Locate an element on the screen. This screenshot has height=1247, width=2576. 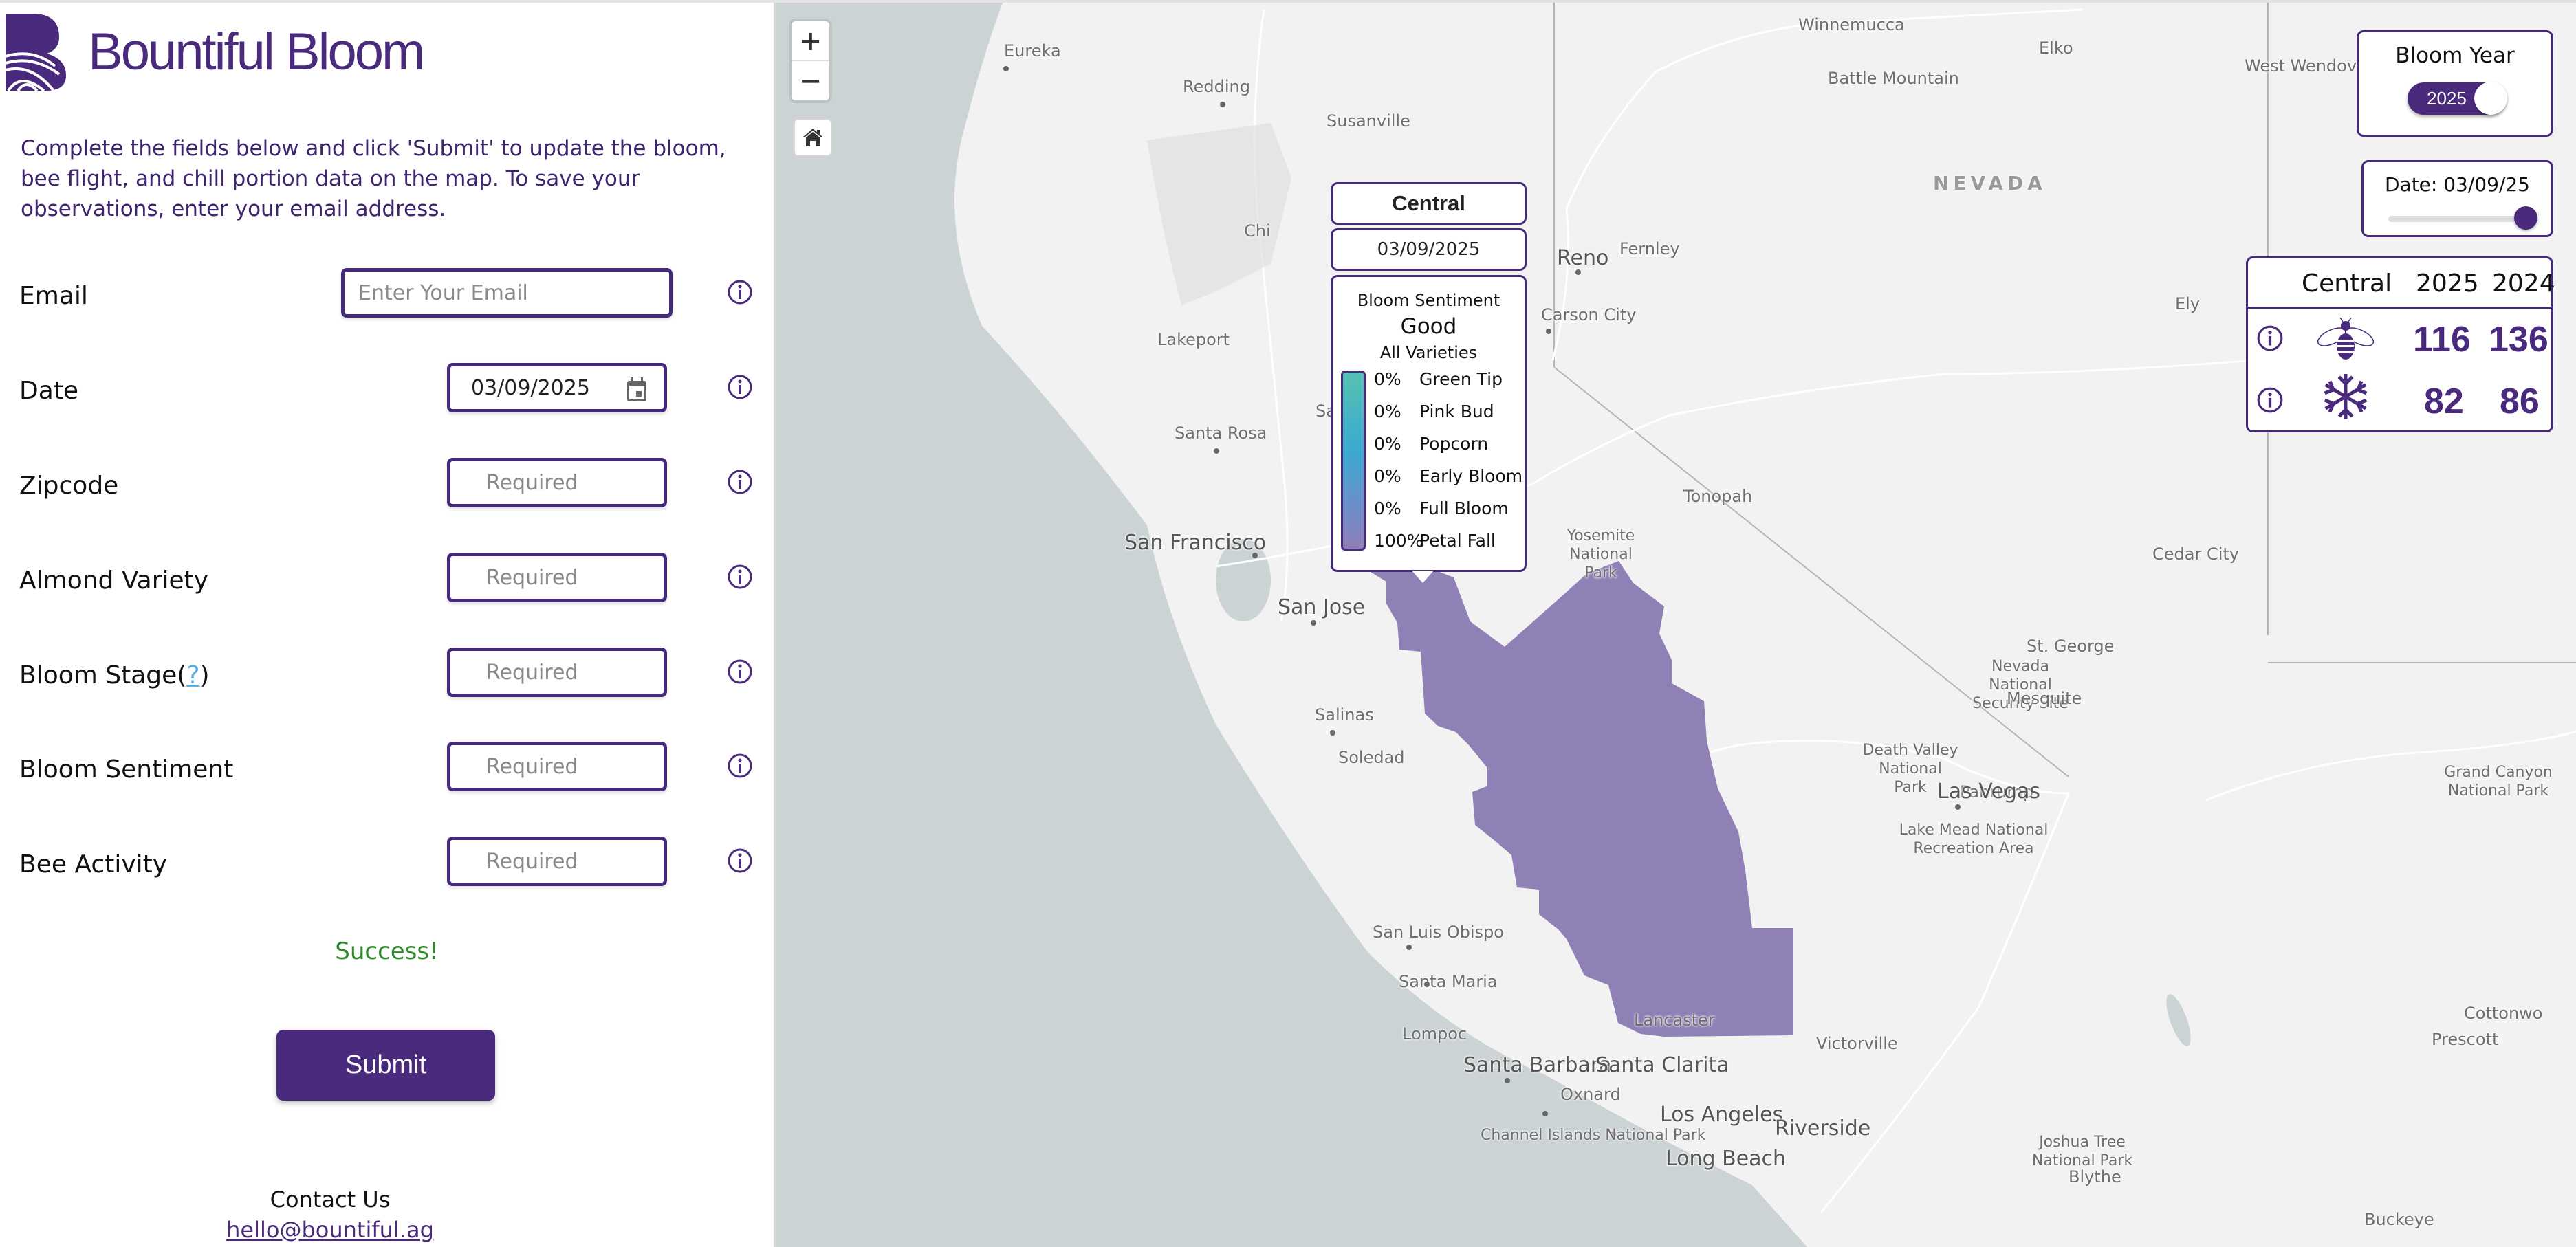
region-north is located at coordinates (1219, 214).